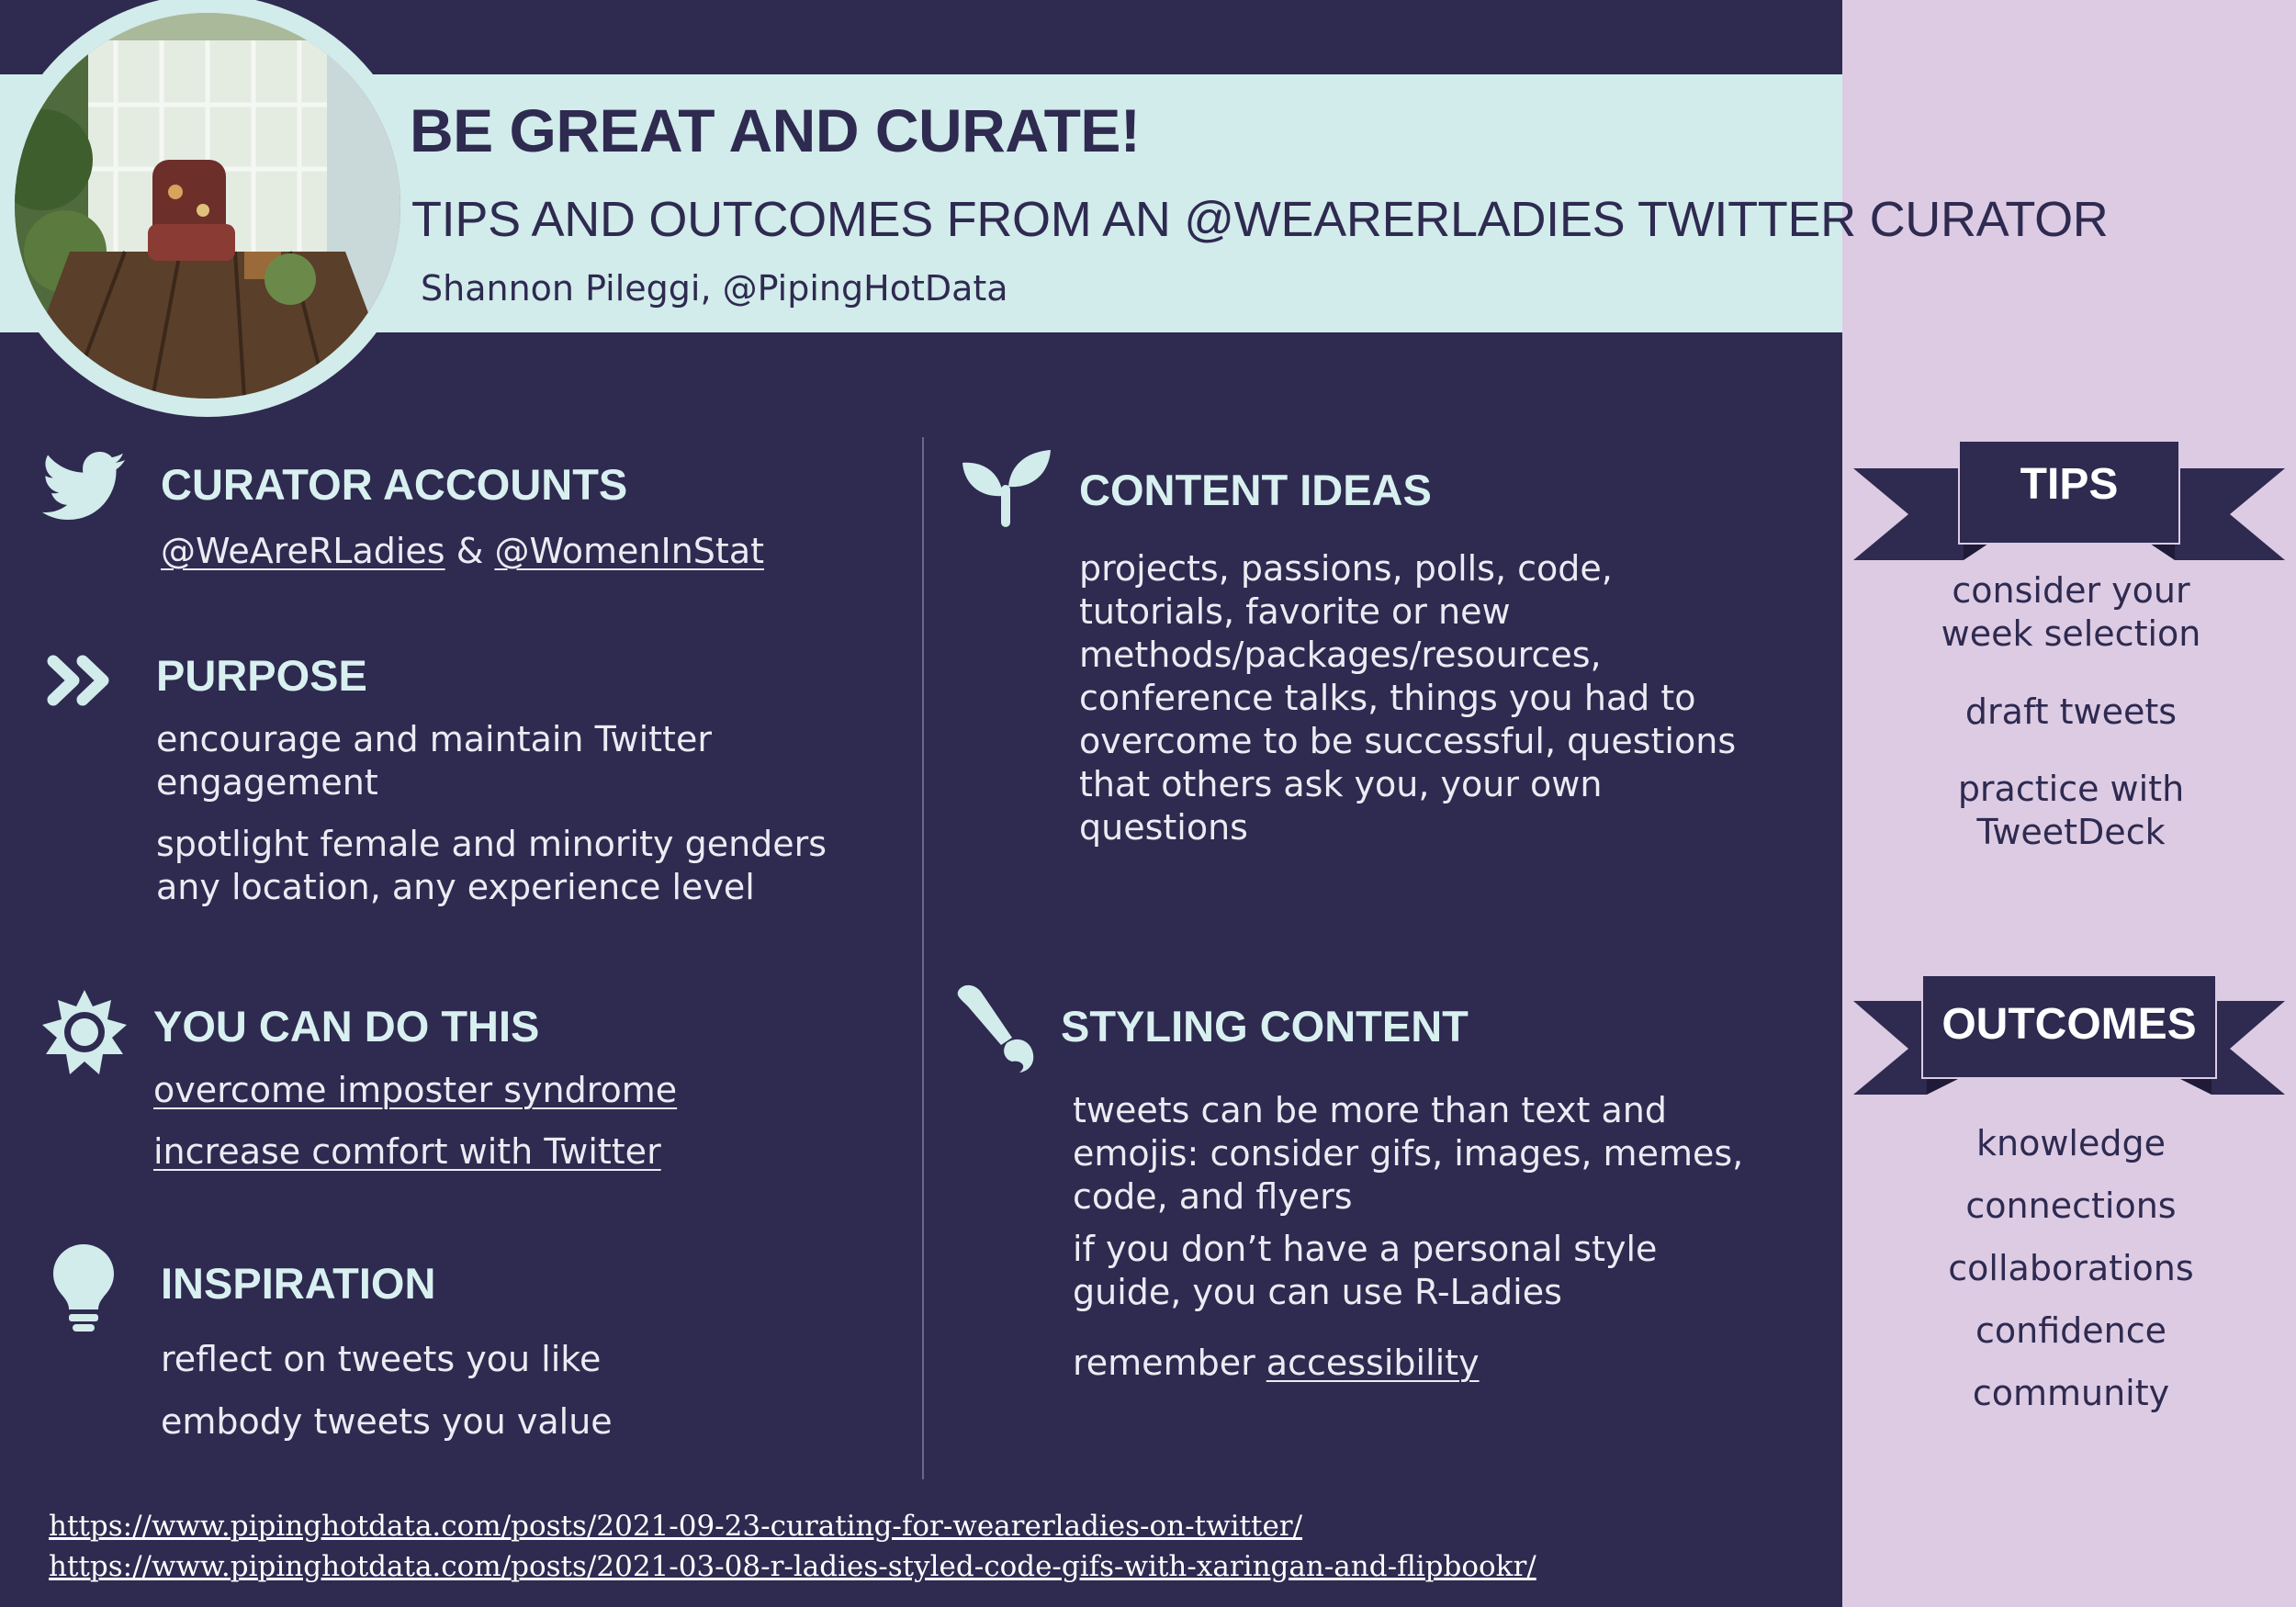 Image resolution: width=2296 pixels, height=1607 pixels. Describe the element at coordinates (84, 1034) in the screenshot. I see `sun-icon` at that location.